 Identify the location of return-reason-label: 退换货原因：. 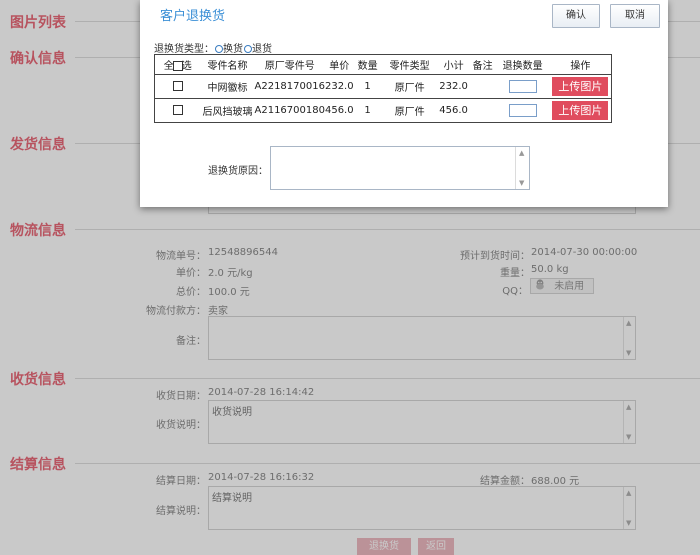
(238, 171).